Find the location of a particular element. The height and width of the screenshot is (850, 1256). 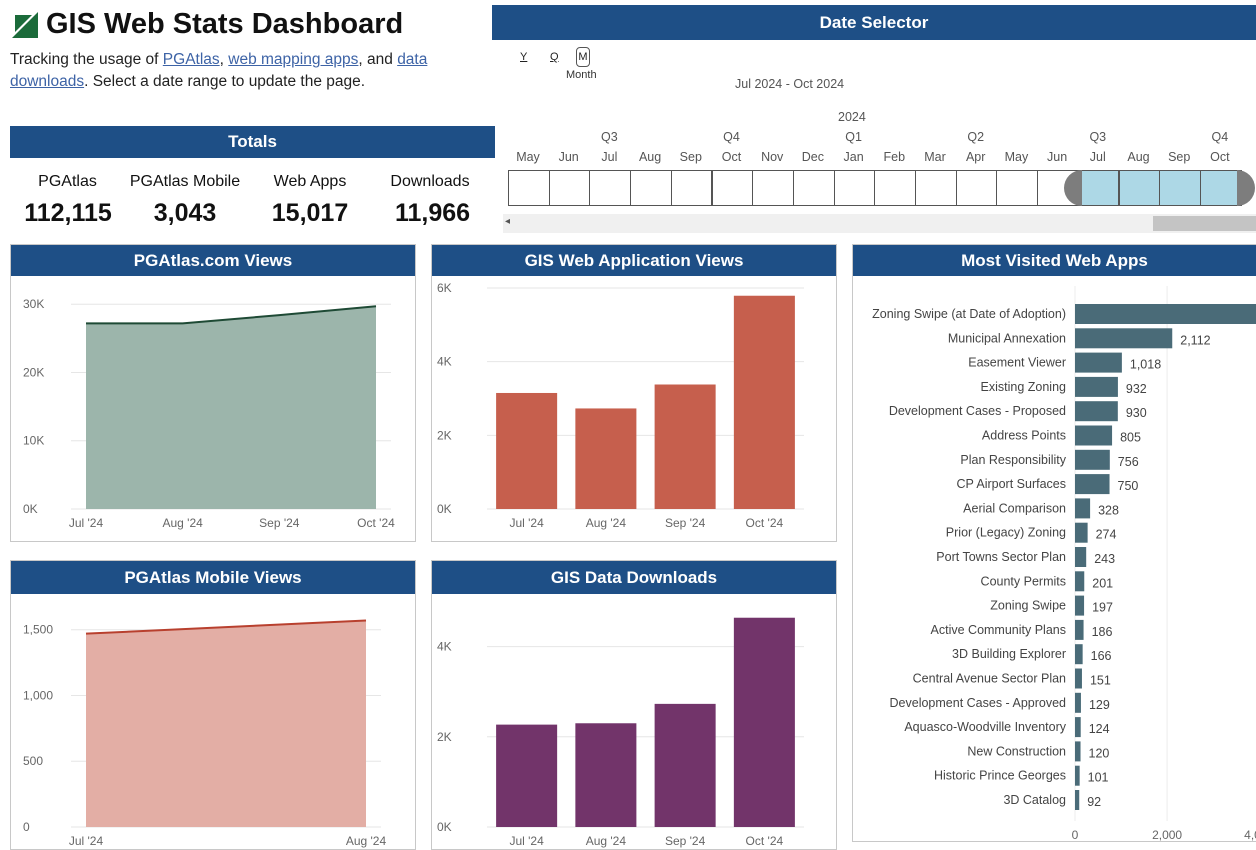

timeline-month-label: Apr is located at coordinates (975, 157).